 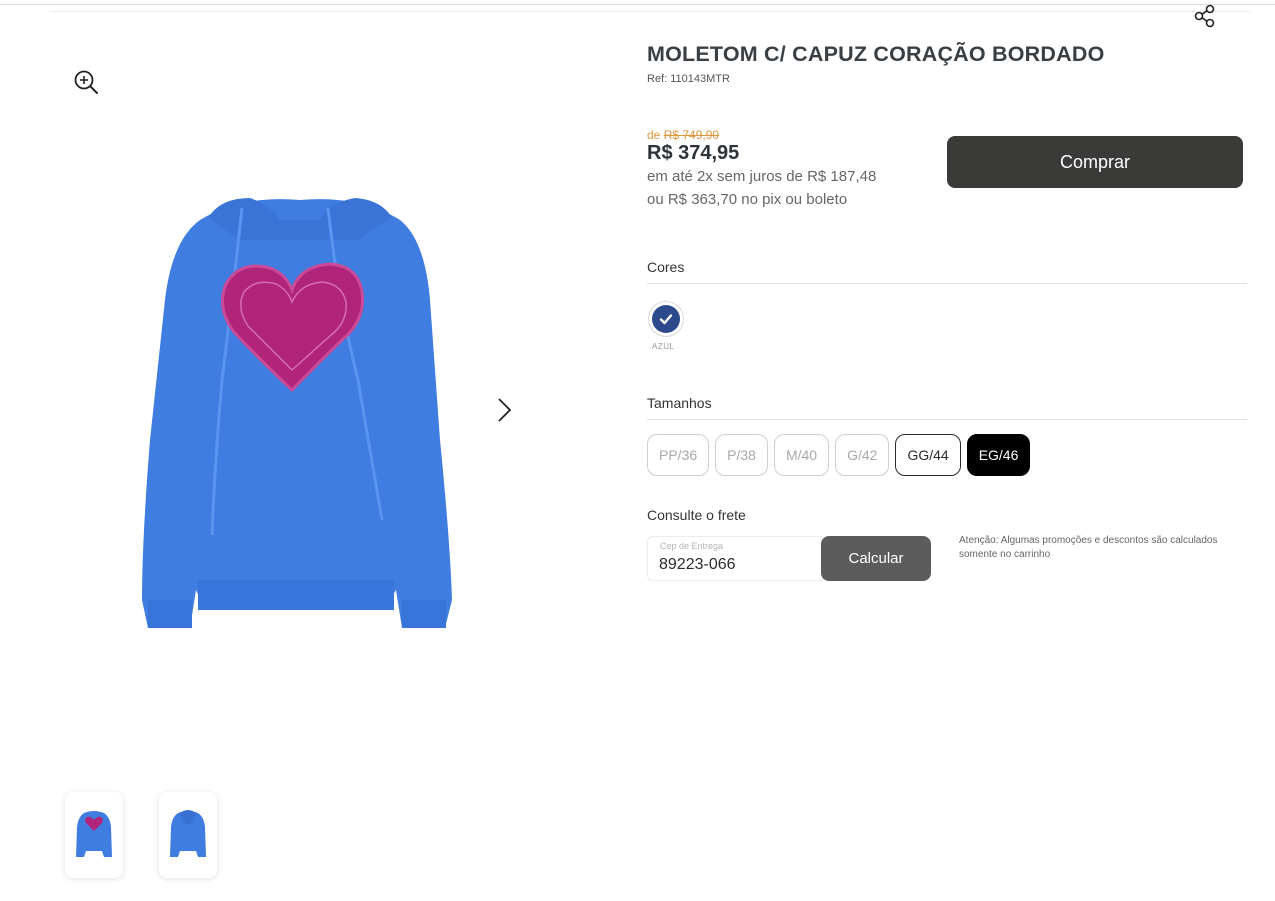 I want to click on sizes-label: Tamanhos, so click(x=679, y=403).